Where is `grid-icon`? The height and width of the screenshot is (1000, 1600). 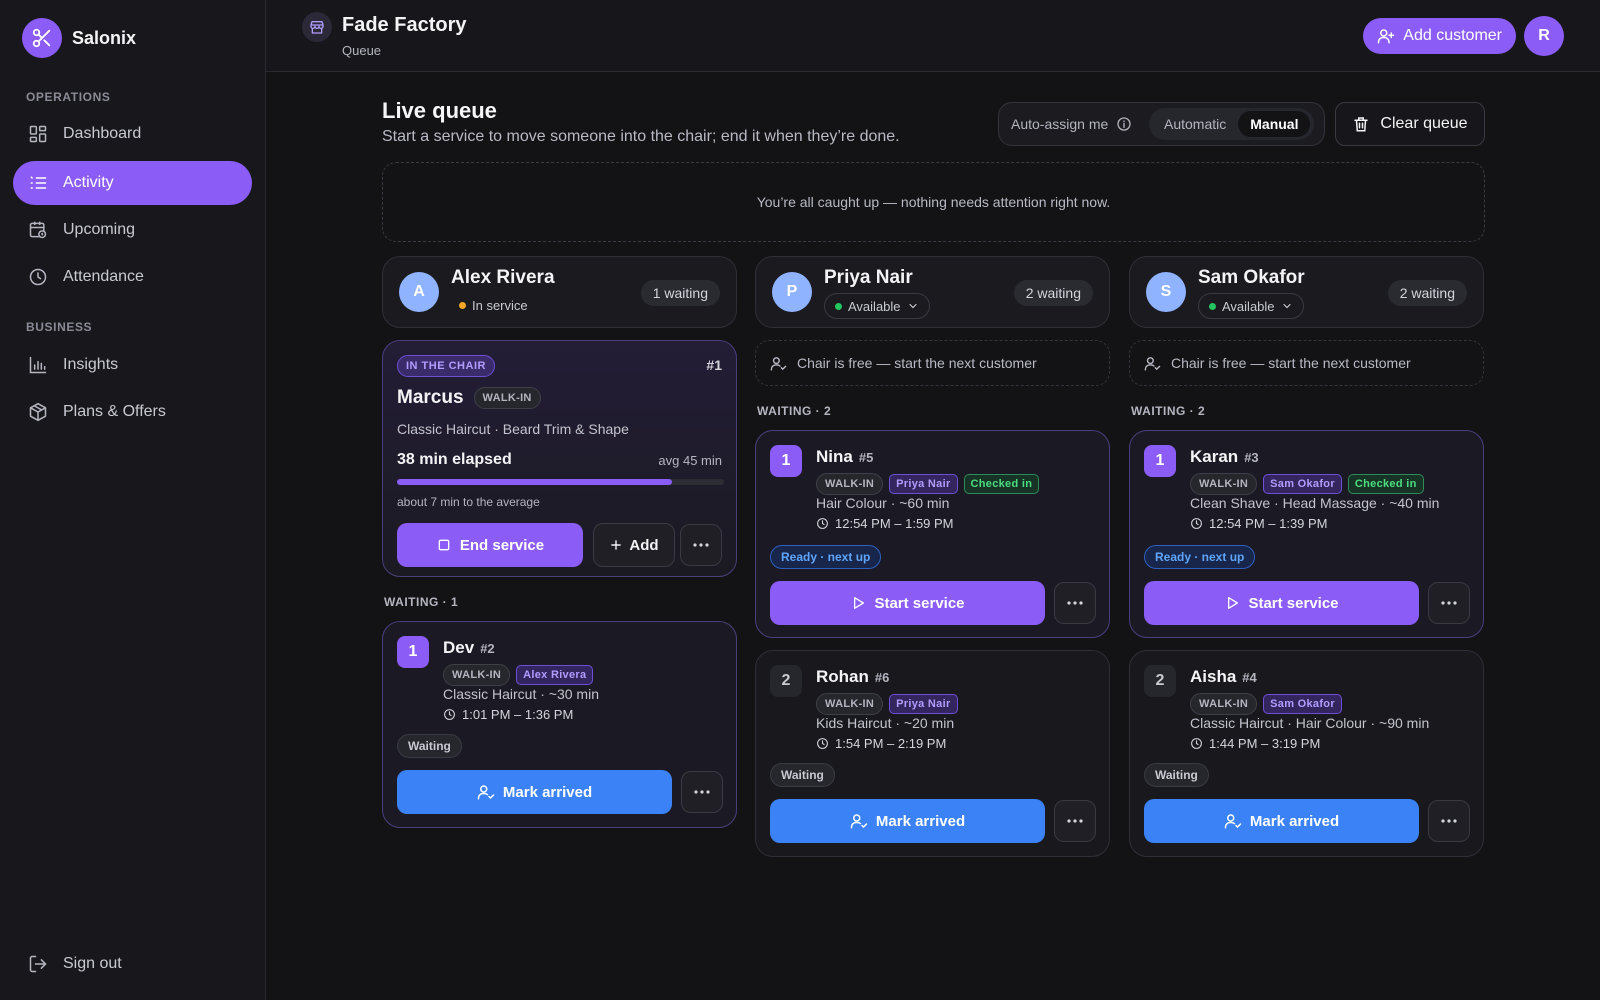
grid-icon is located at coordinates (38, 134).